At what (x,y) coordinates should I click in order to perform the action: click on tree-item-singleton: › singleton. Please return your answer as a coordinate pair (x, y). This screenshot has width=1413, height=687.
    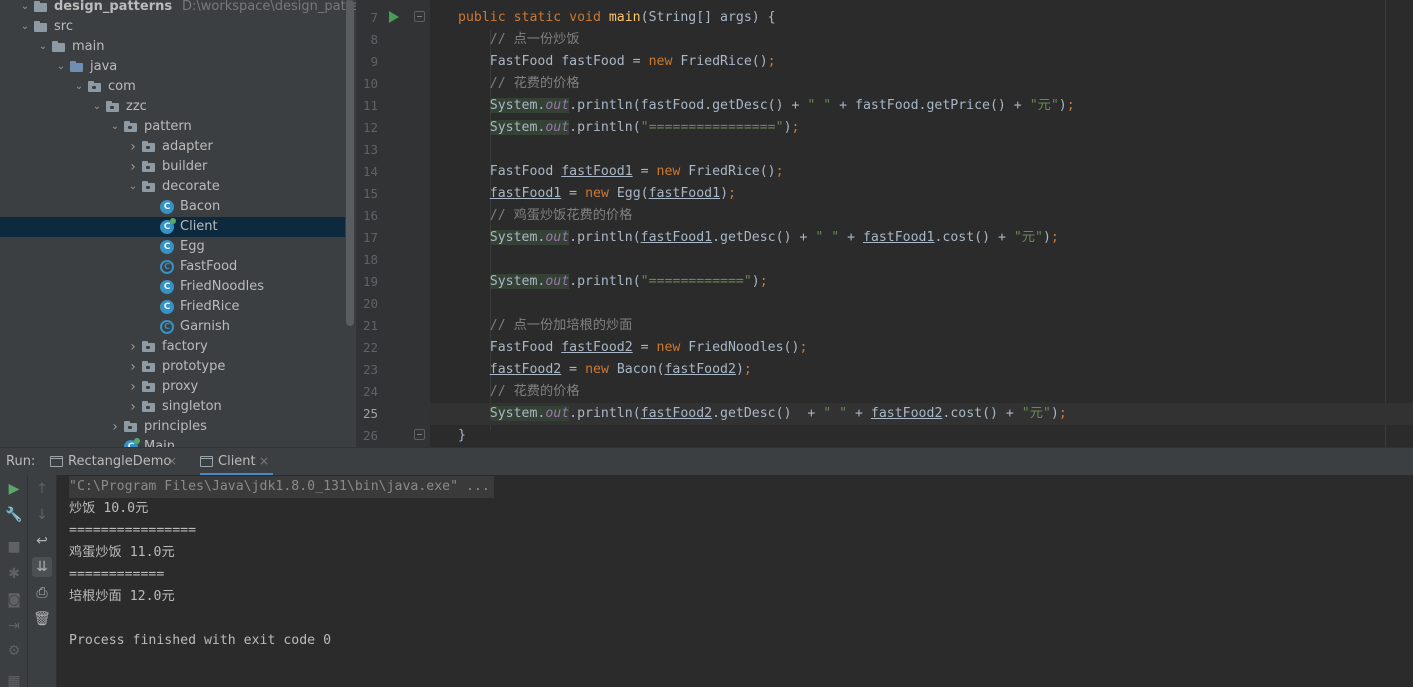
    Looking at the image, I should click on (172, 407).